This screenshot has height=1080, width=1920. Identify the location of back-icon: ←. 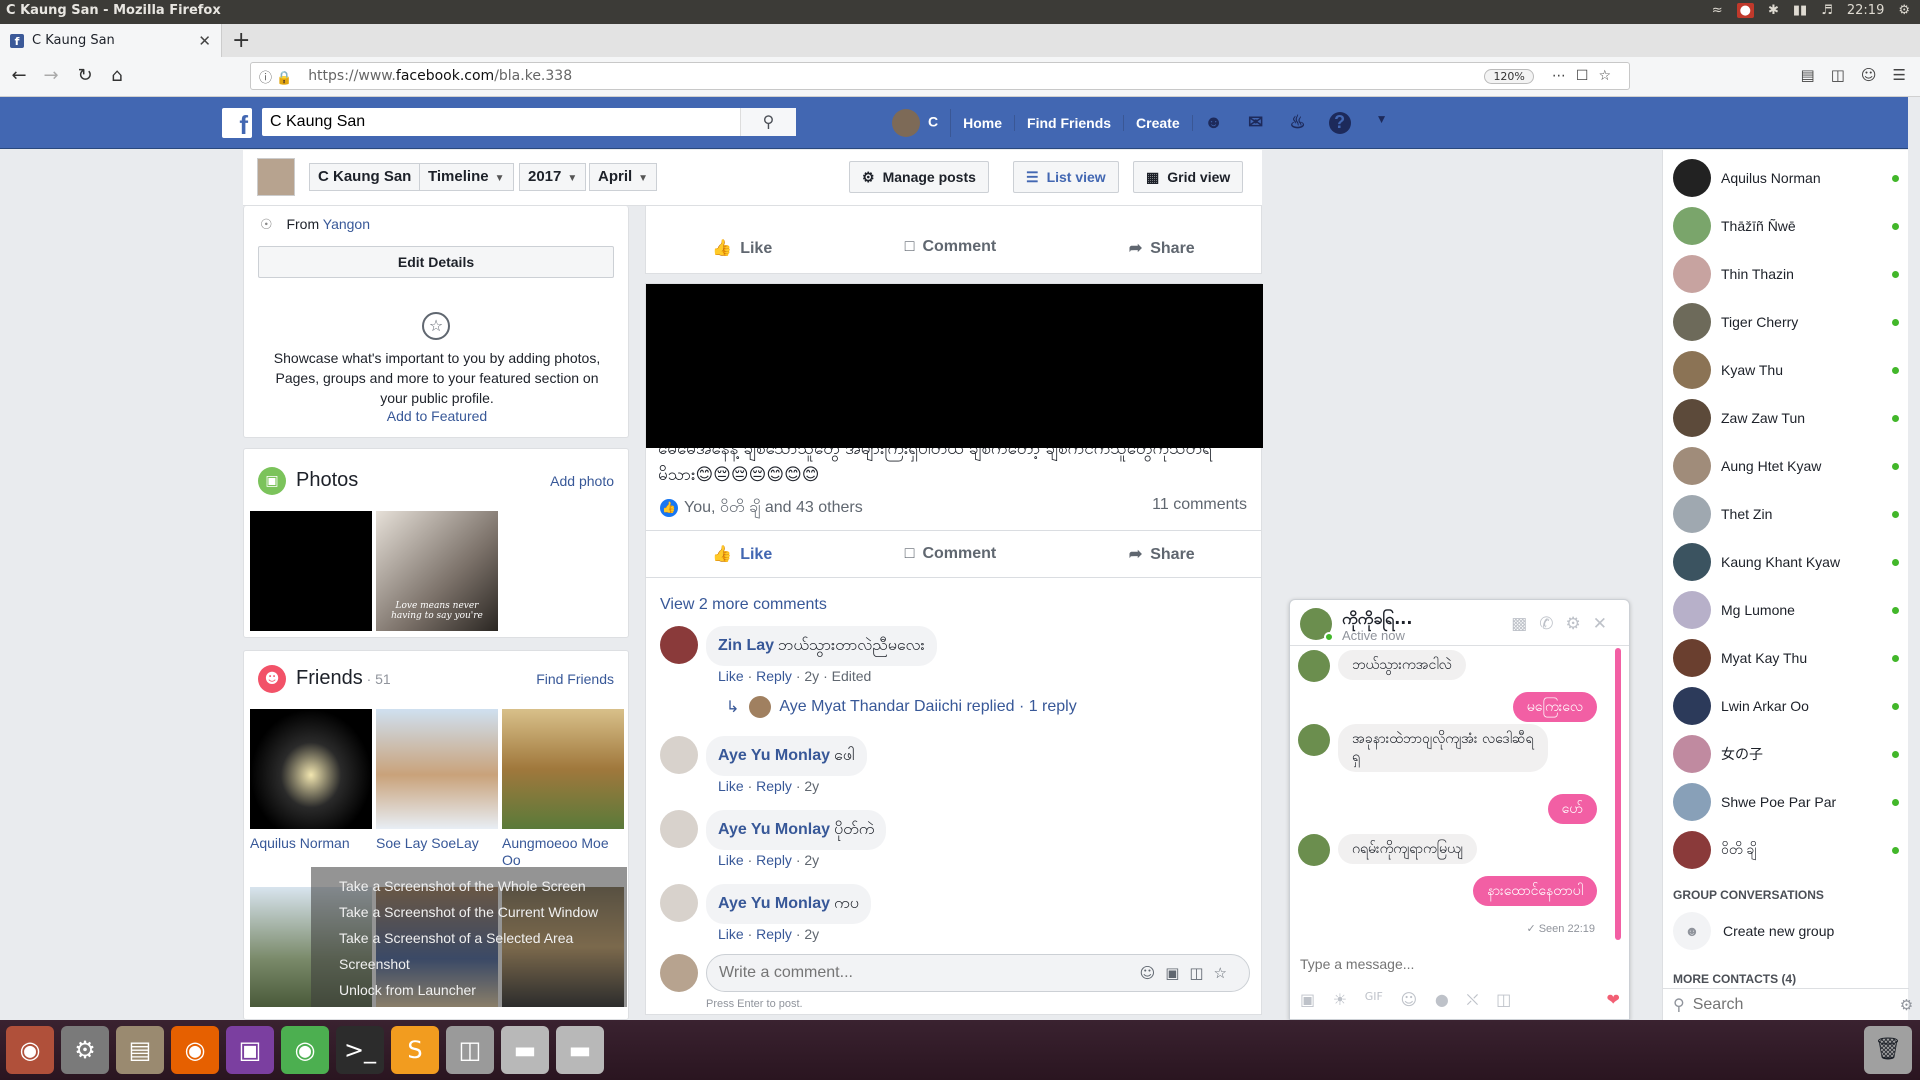
(19, 75).